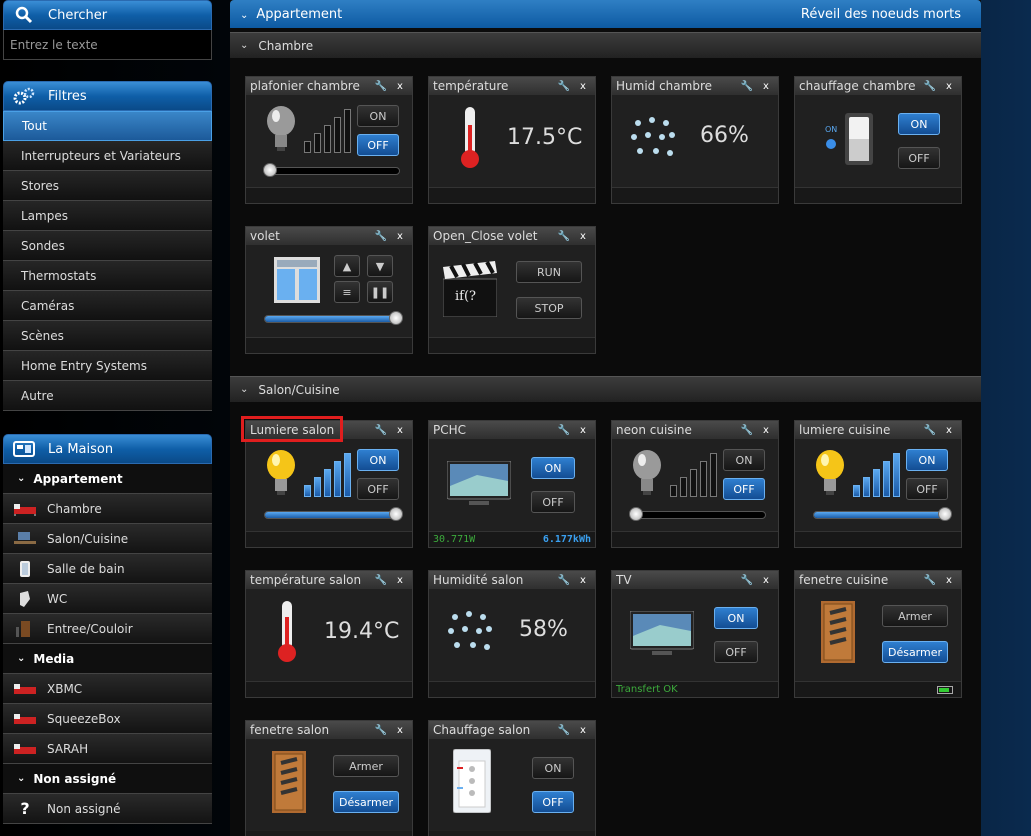 The width and height of the screenshot is (1031, 836). I want to click on filter-item-stores: Stores, so click(107, 186).